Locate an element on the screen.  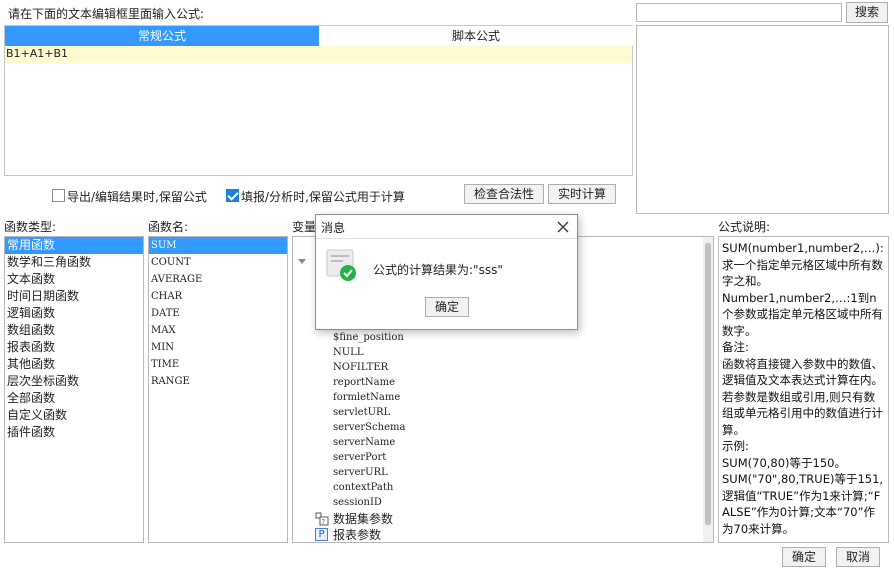
group-dataset-params: 数据集参数 is located at coordinates (363, 519).